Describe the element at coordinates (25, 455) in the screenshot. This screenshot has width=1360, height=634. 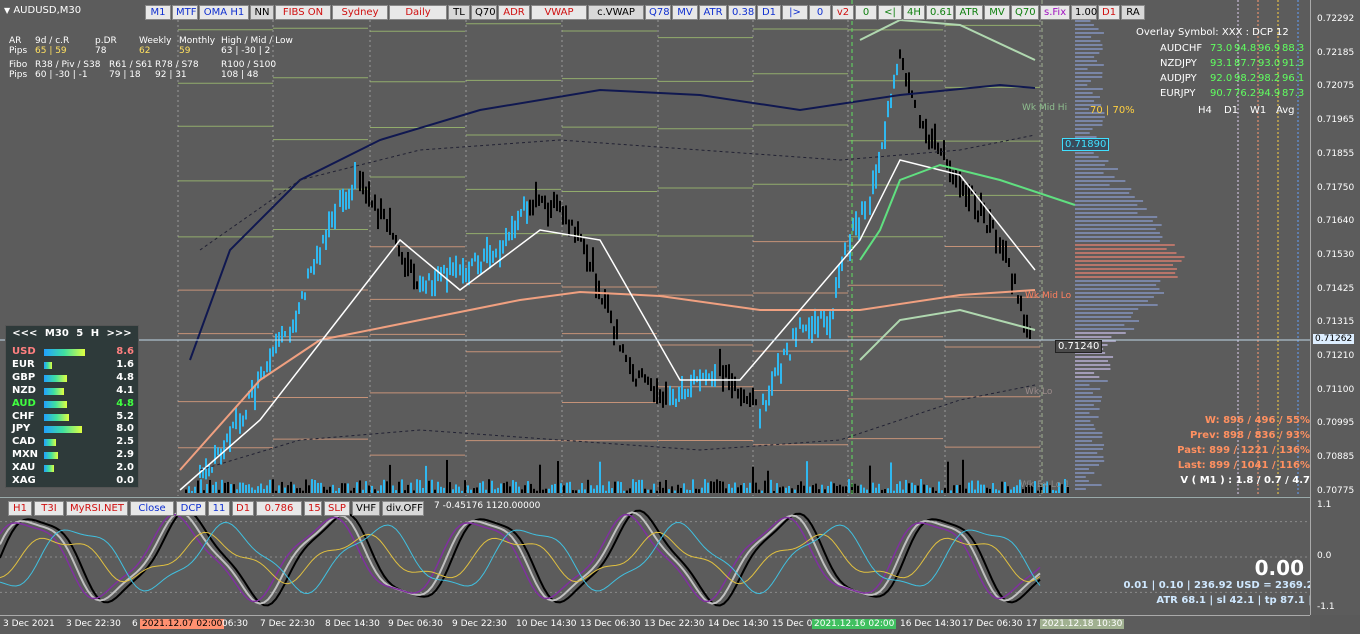
I see `strength-currency: MXN` at that location.